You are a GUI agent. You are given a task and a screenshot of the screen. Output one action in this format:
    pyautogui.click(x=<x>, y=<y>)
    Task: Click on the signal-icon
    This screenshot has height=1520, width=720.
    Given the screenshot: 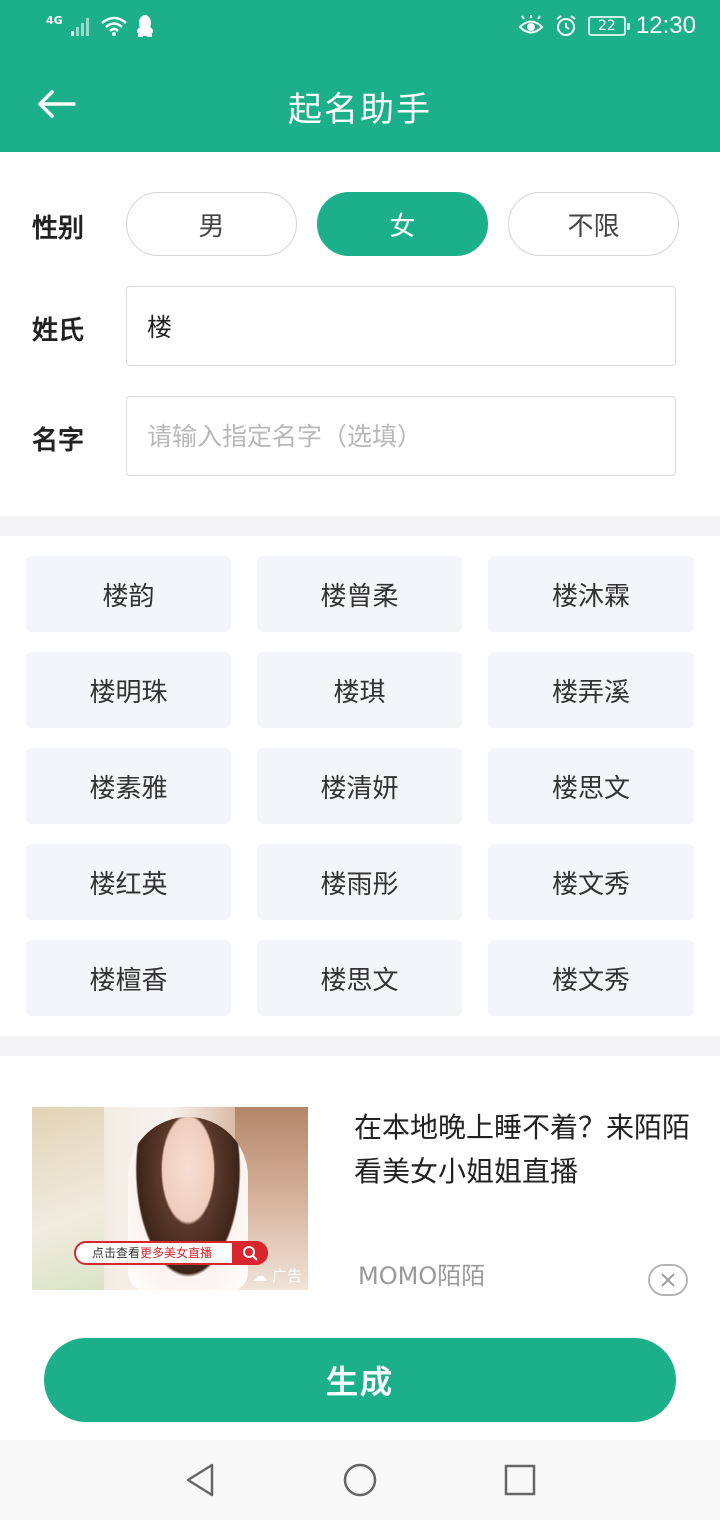 What is the action you would take?
    pyautogui.click(x=79, y=27)
    